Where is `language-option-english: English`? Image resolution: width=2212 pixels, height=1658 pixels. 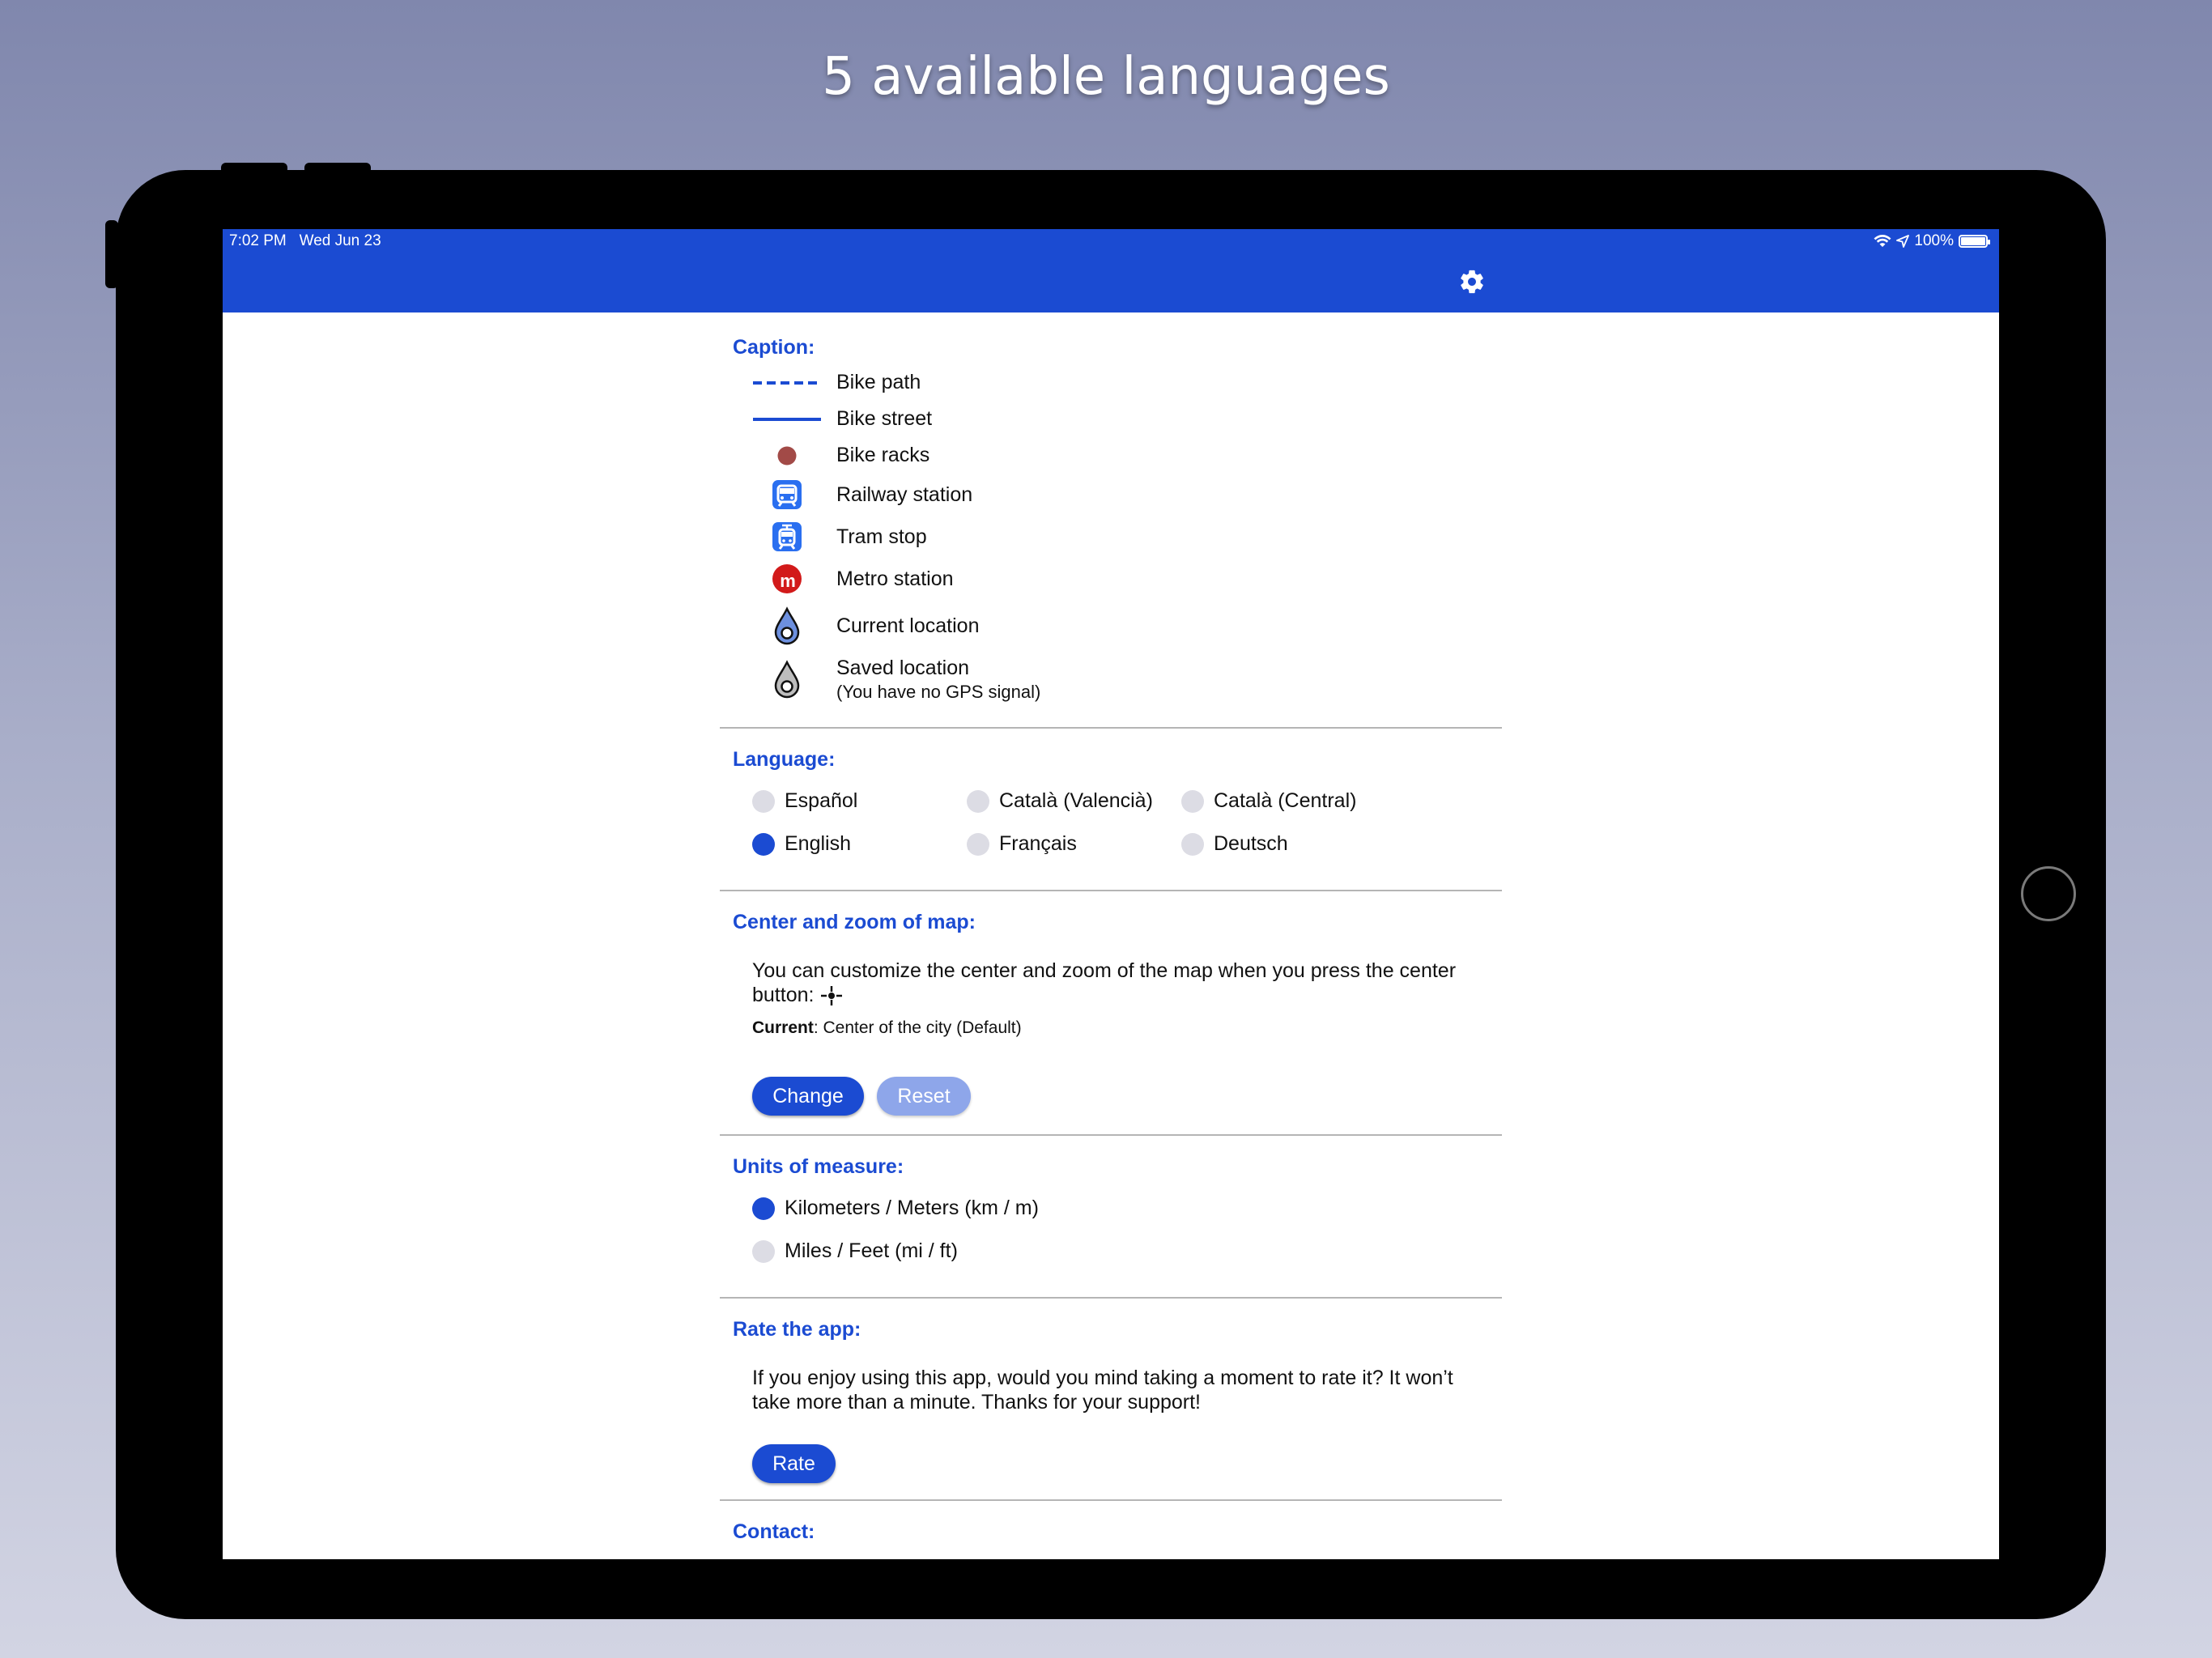
language-option-english: English is located at coordinates (802, 844).